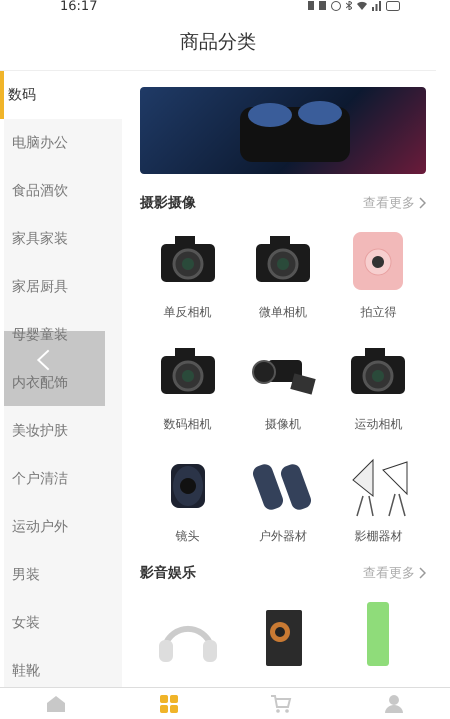  What do you see at coordinates (282, 536) in the screenshot?
I see `product-name: 户外器材` at bounding box center [282, 536].